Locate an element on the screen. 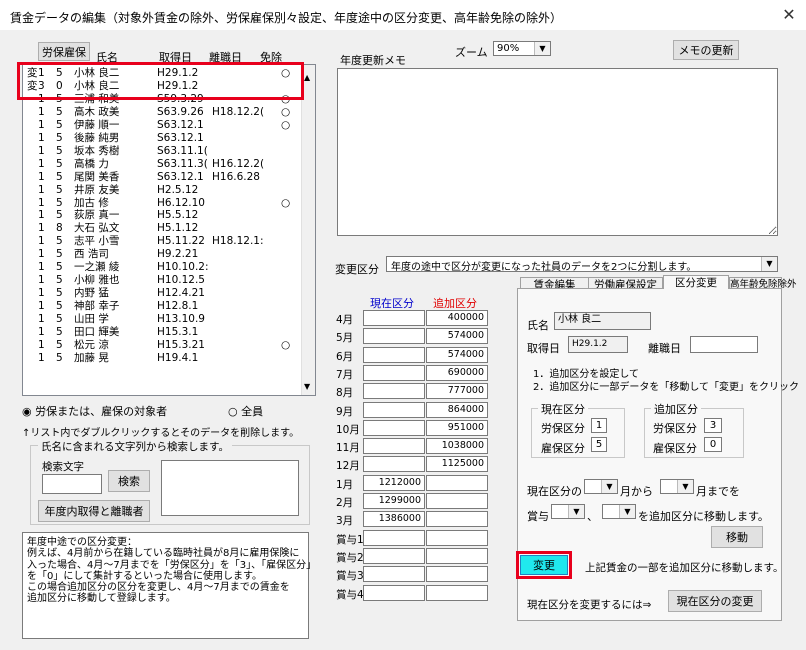  employee-row: 1 5 高橋 力 S63.11.3(H16.12.2( is located at coordinates (162, 164).